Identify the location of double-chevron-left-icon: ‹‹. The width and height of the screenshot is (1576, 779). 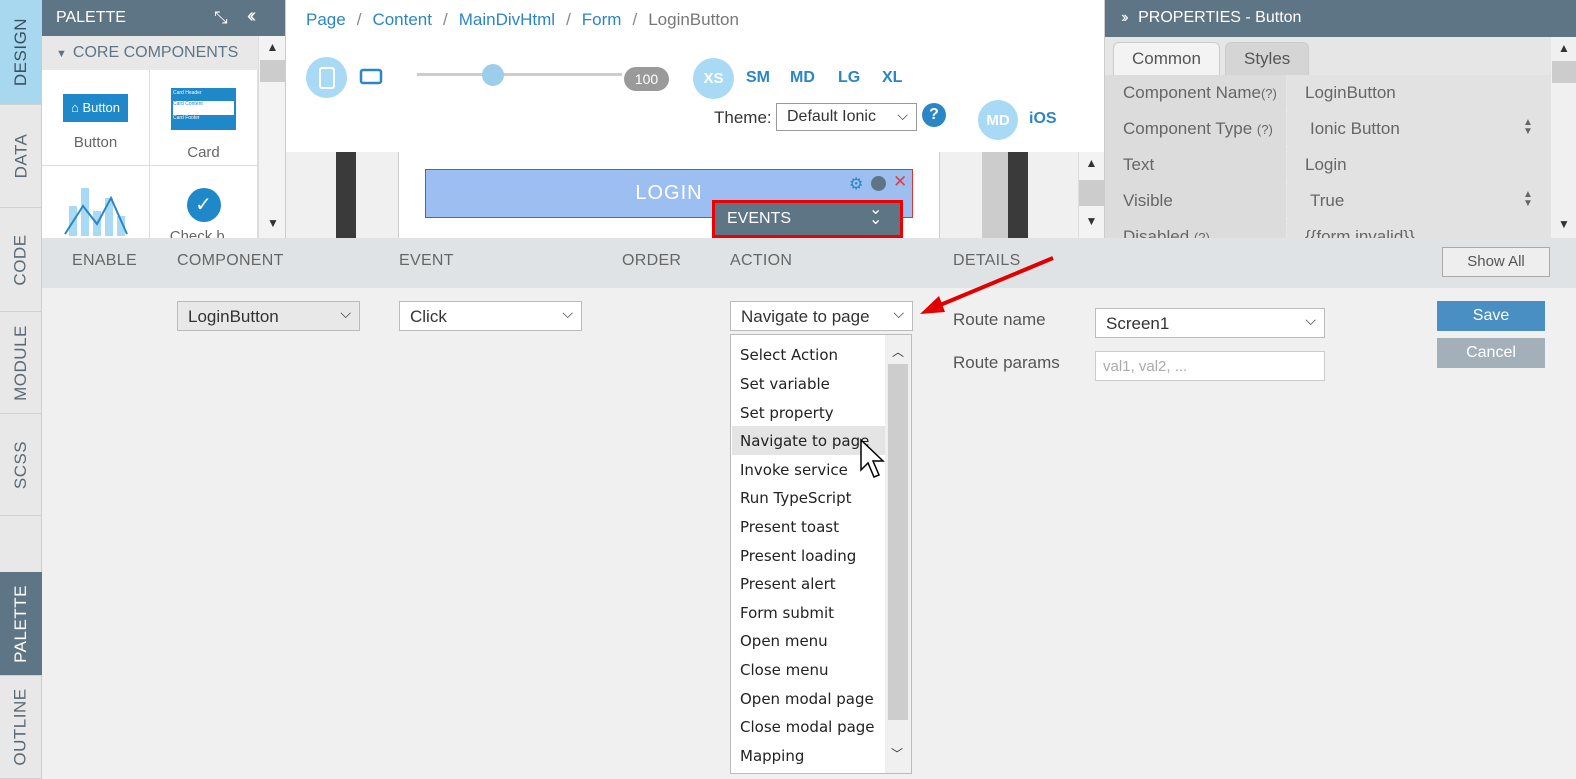
(252, 16).